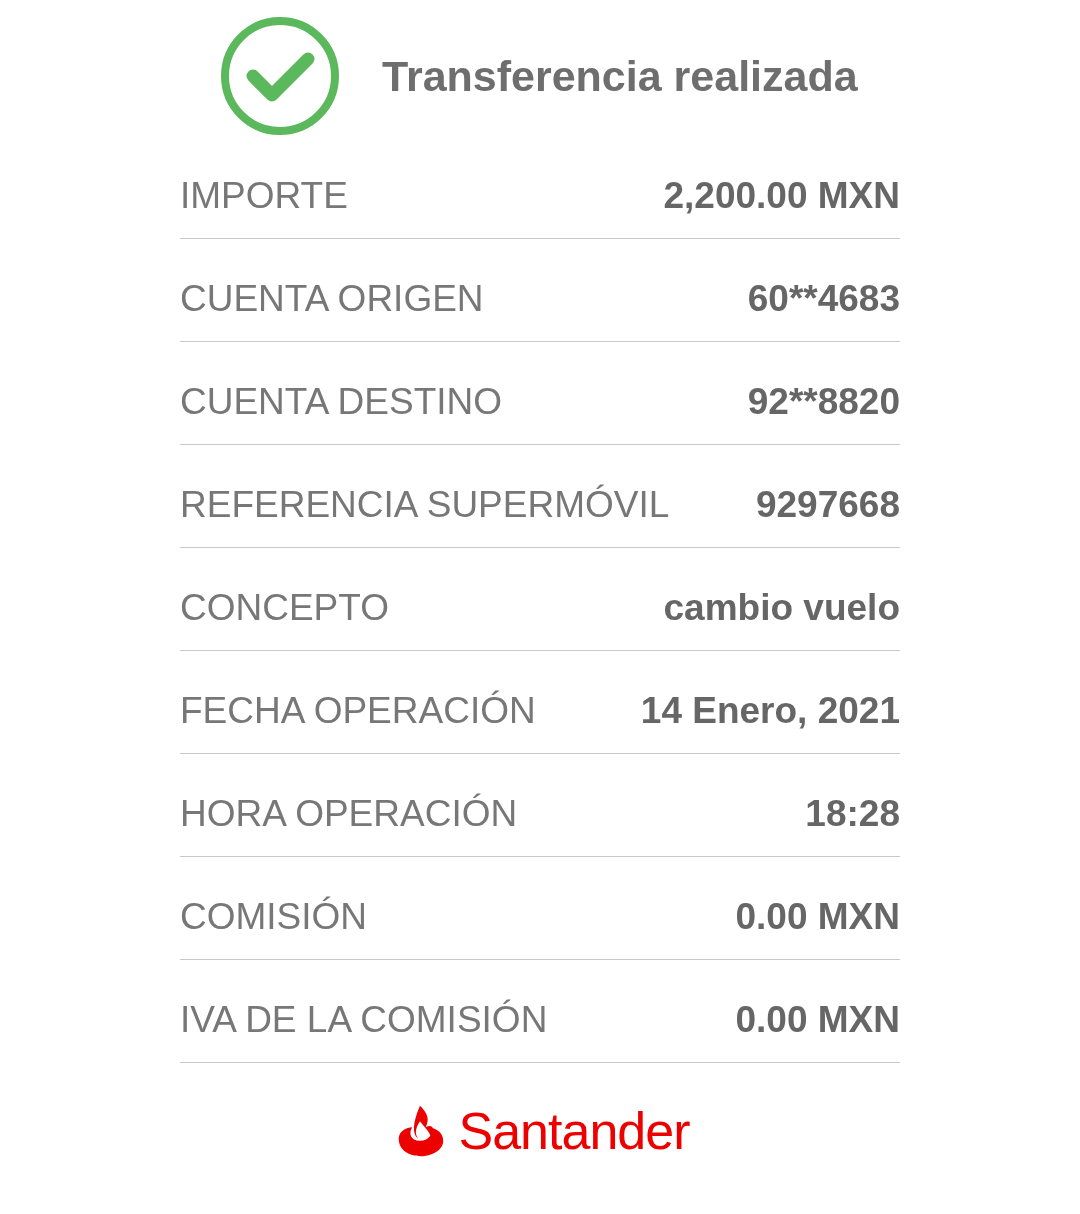  I want to click on field-value: cambio vuelo, so click(781, 608).